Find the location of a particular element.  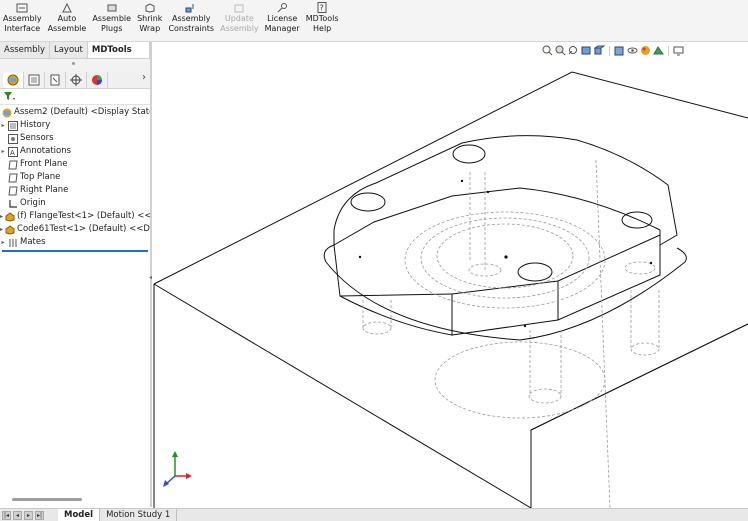

assemble-plugs-button: Assemble Plugs is located at coordinates (111, 20).